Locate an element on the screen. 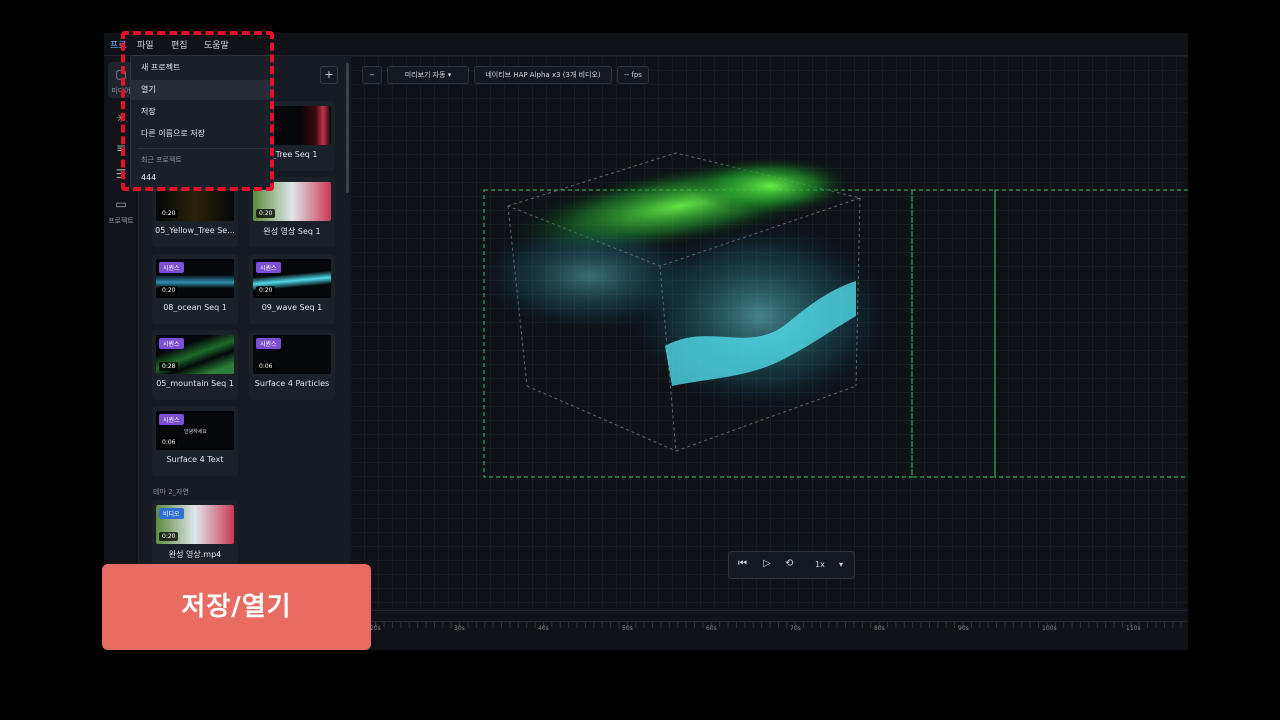 The height and width of the screenshot is (720, 1280). media-card: 비디오 0:20 완성 영상.mp4 is located at coordinates (195, 535).